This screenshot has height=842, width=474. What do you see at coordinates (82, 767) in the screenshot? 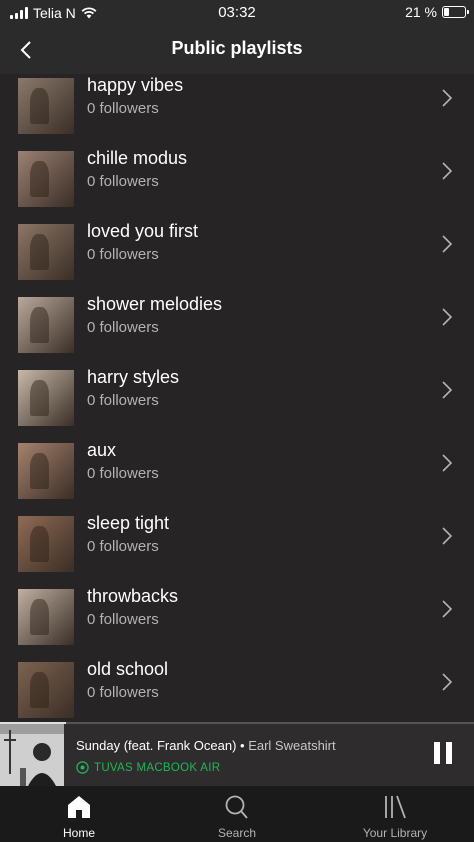
I see `speaker-icon` at bounding box center [82, 767].